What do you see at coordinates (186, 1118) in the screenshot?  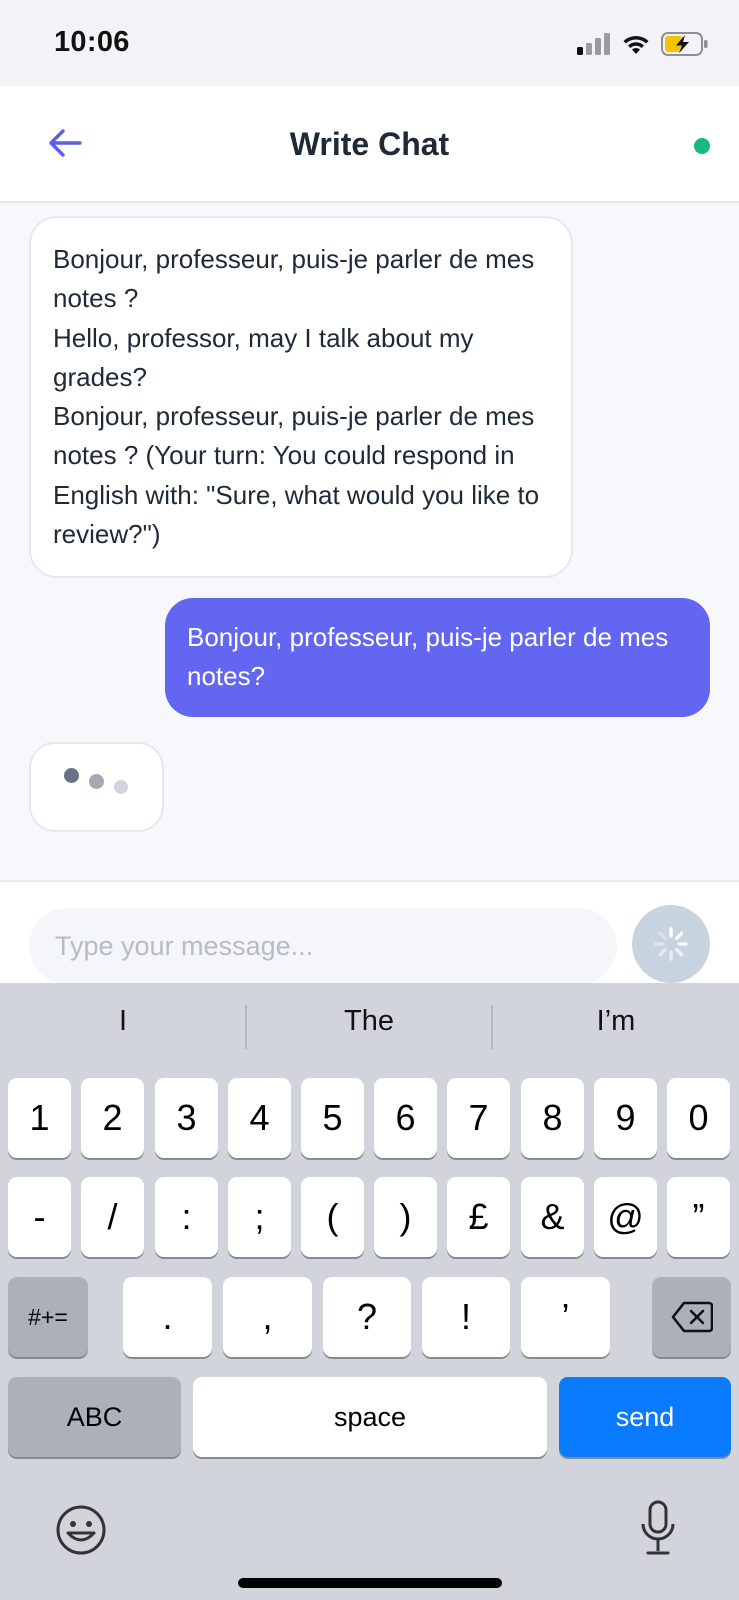 I see `key-3: 3` at bounding box center [186, 1118].